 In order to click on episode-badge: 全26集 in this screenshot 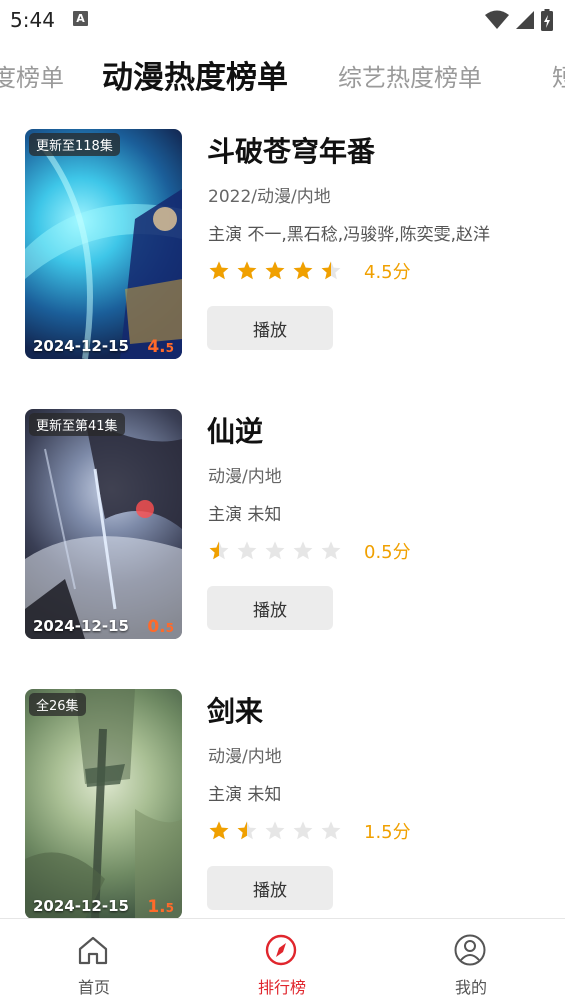, I will do `click(57, 704)`.